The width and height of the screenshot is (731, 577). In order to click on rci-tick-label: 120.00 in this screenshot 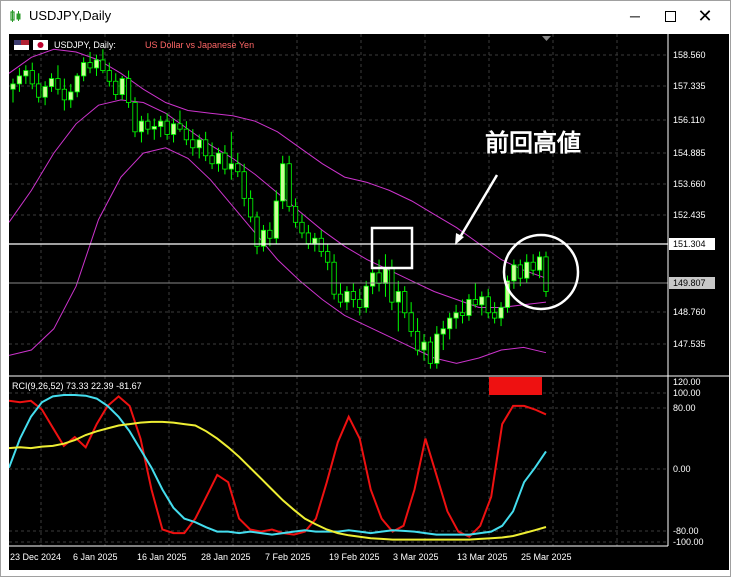, I will do `click(687, 382)`.